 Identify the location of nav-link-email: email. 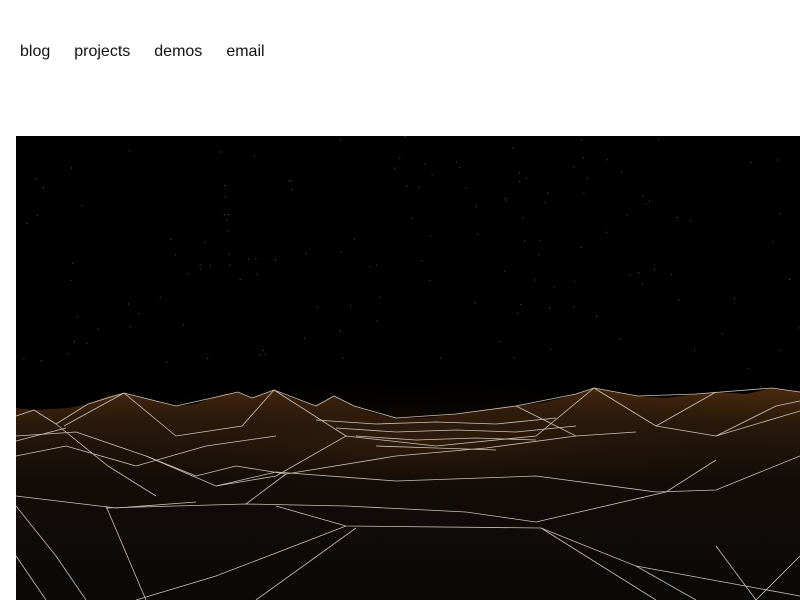
(245, 52).